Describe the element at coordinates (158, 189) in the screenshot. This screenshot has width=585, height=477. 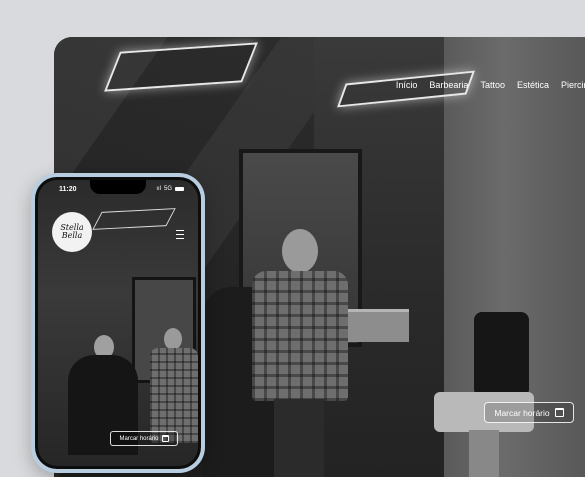
I see `signal-icon: ııl` at that location.